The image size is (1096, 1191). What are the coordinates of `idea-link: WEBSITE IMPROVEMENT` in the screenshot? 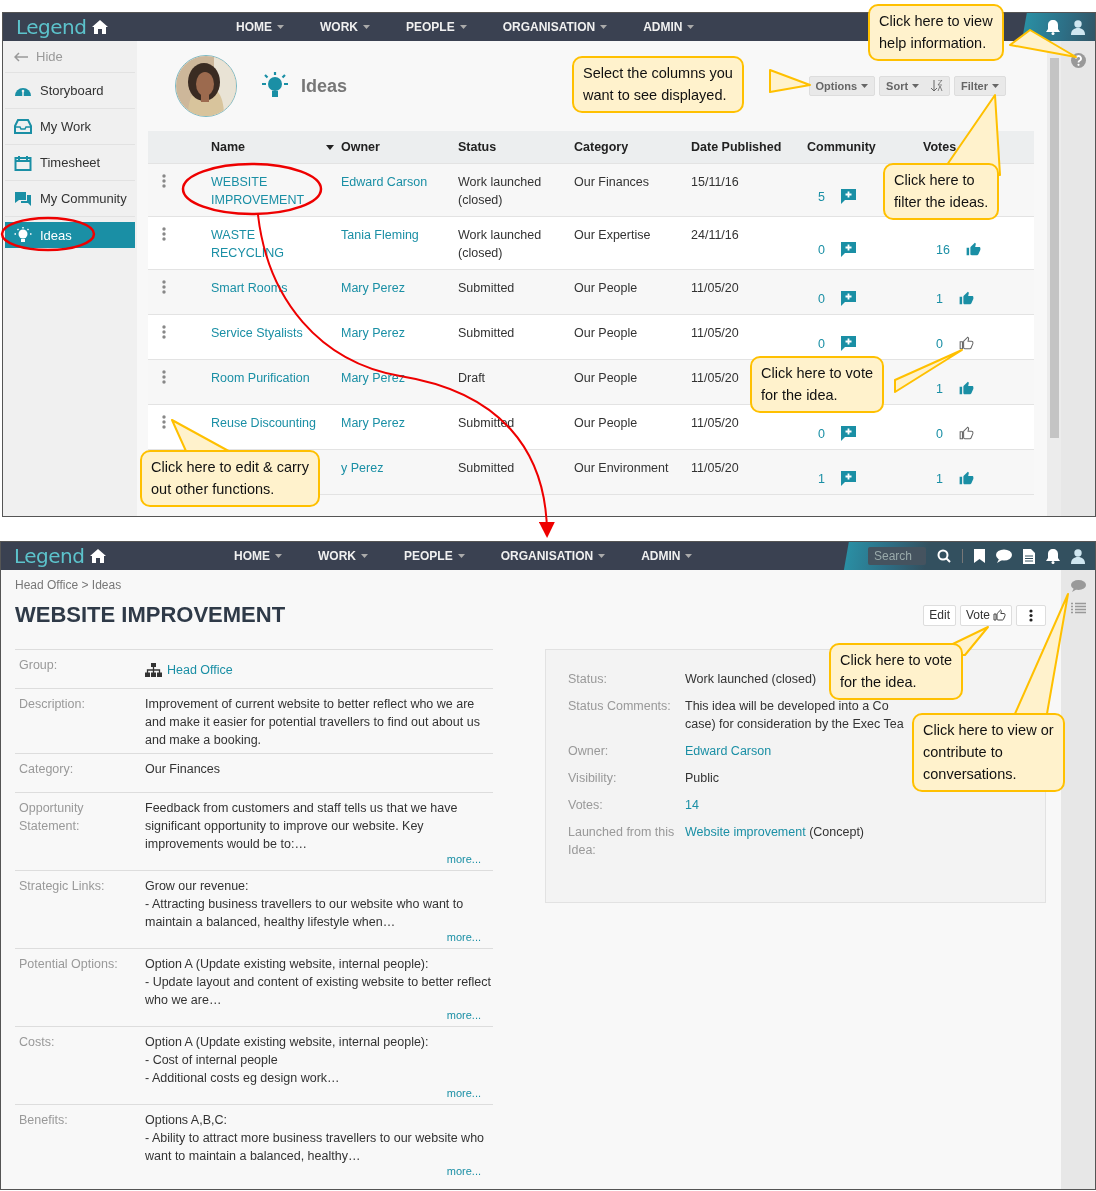 It's located at (265, 191).